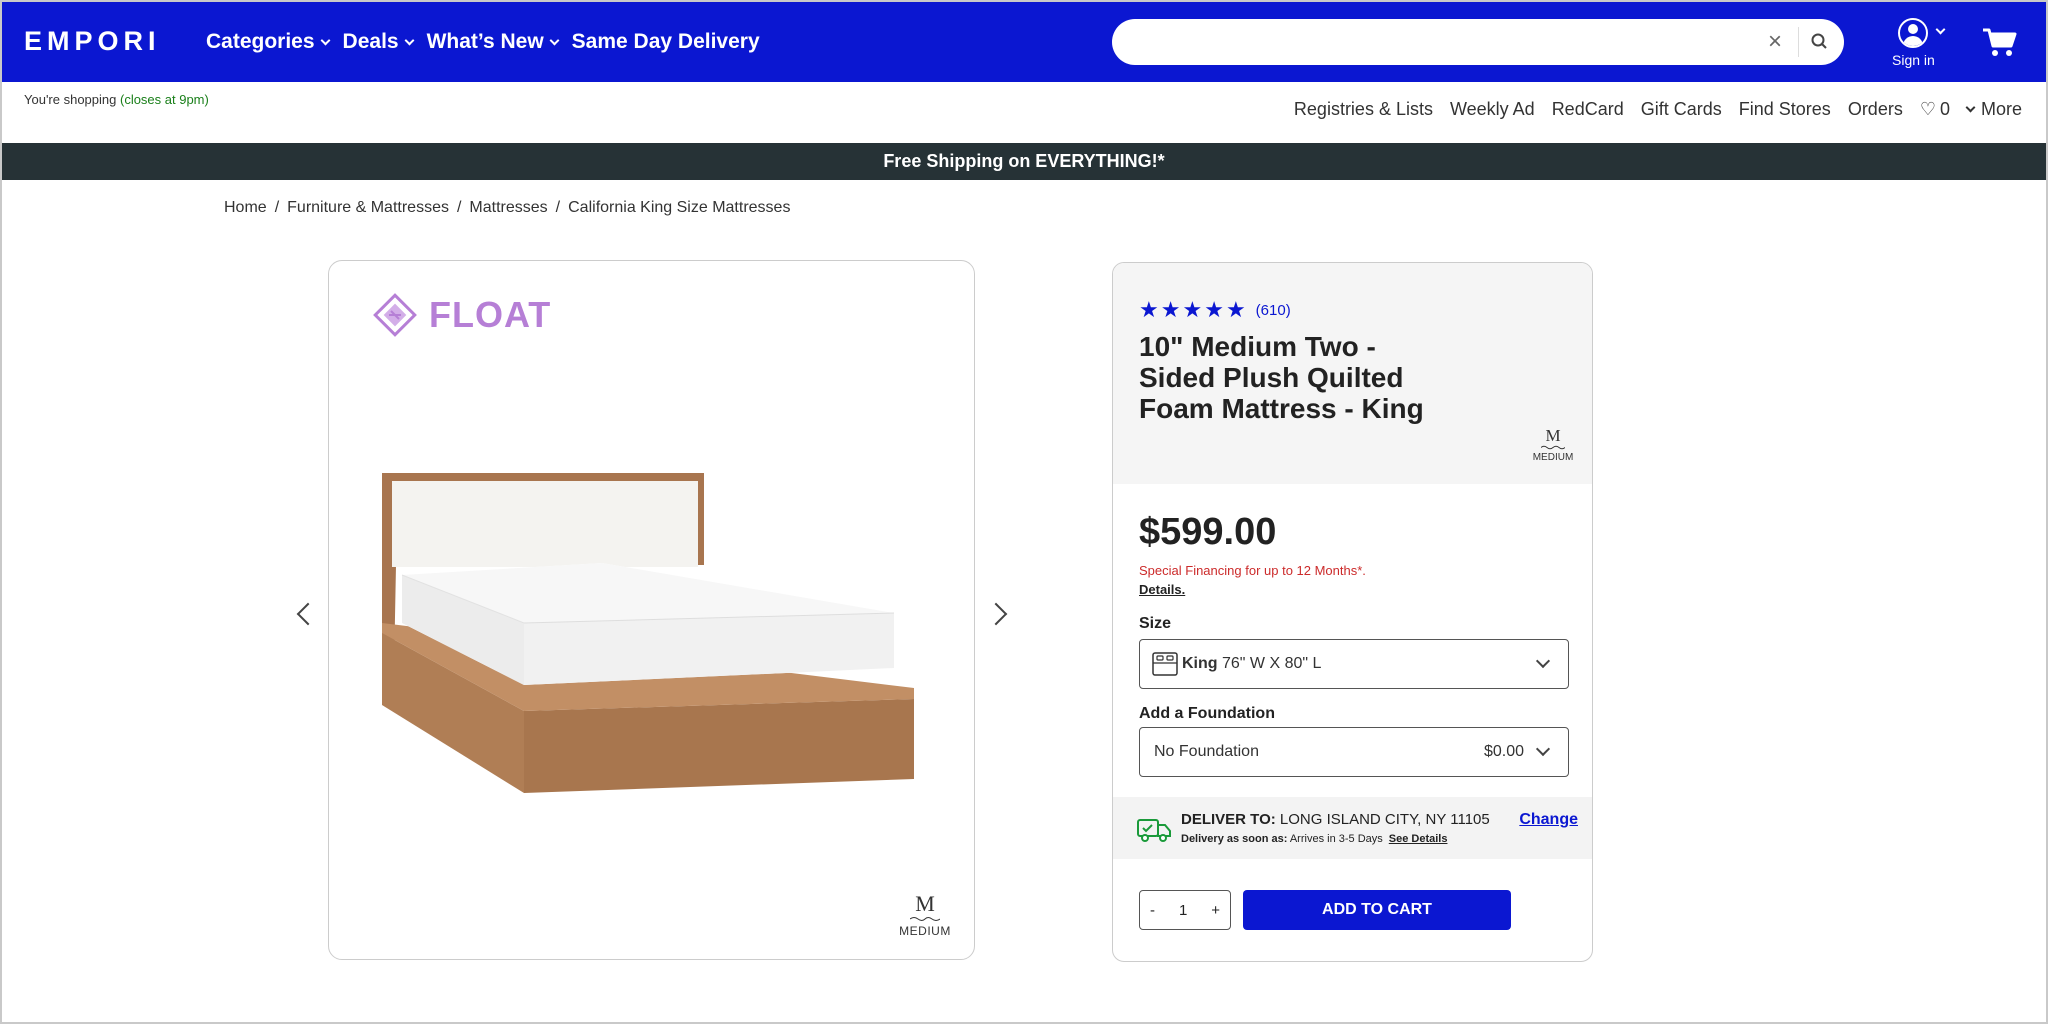  What do you see at coordinates (1875, 109) in the screenshot?
I see `link-orders: Orders` at bounding box center [1875, 109].